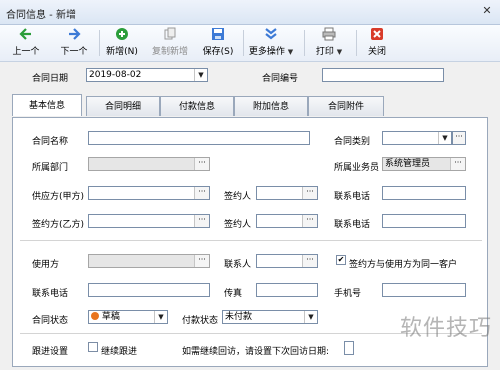 The height and width of the screenshot is (370, 500). What do you see at coordinates (26, 43) in the screenshot?
I see `prev-button: 上一个` at bounding box center [26, 43].